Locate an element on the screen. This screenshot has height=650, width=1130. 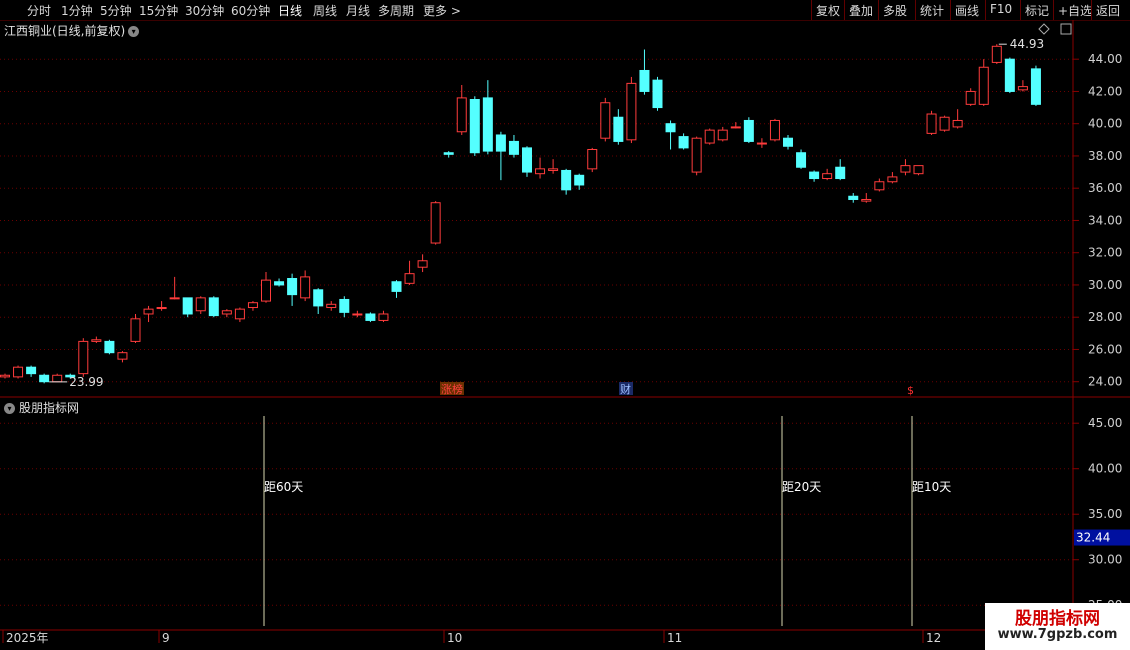
date-axis-label: 2025年 is located at coordinates (27, 638).